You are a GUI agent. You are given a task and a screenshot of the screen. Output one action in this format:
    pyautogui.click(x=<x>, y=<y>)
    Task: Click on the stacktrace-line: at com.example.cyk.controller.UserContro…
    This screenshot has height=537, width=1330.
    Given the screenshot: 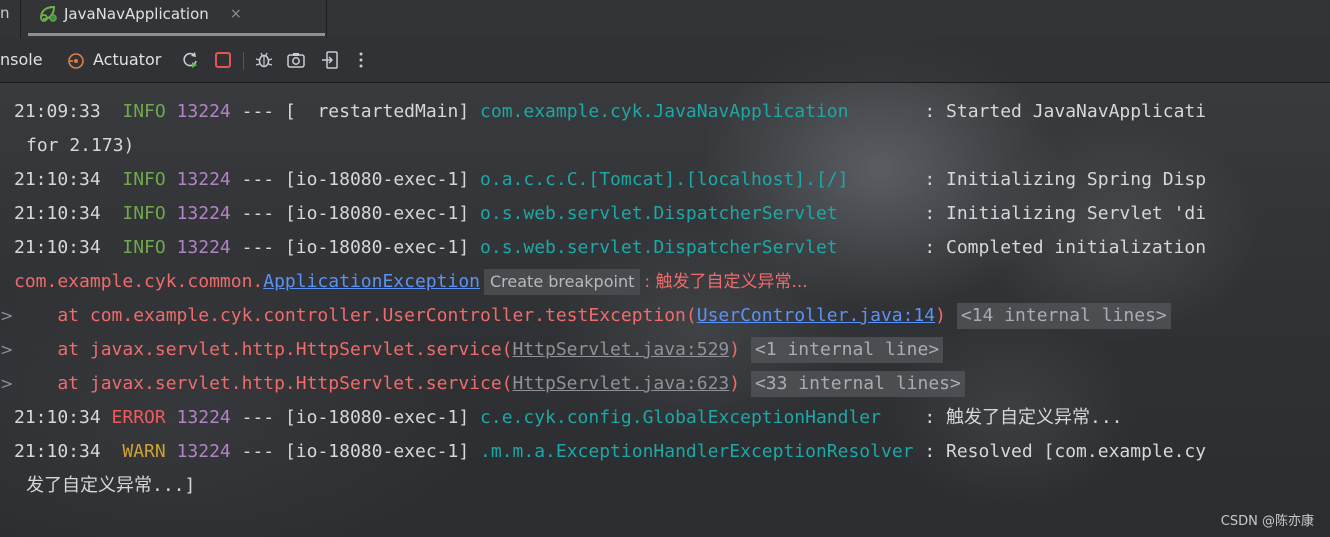 What is the action you would take?
    pyautogui.click(x=592, y=316)
    